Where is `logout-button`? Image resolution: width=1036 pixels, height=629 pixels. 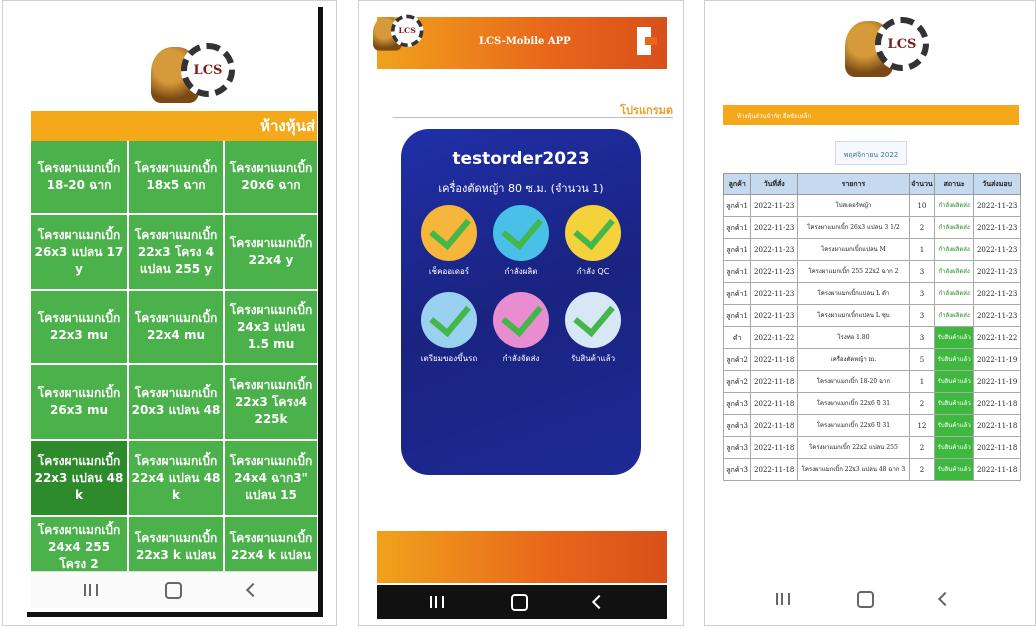 logout-button is located at coordinates (646, 41).